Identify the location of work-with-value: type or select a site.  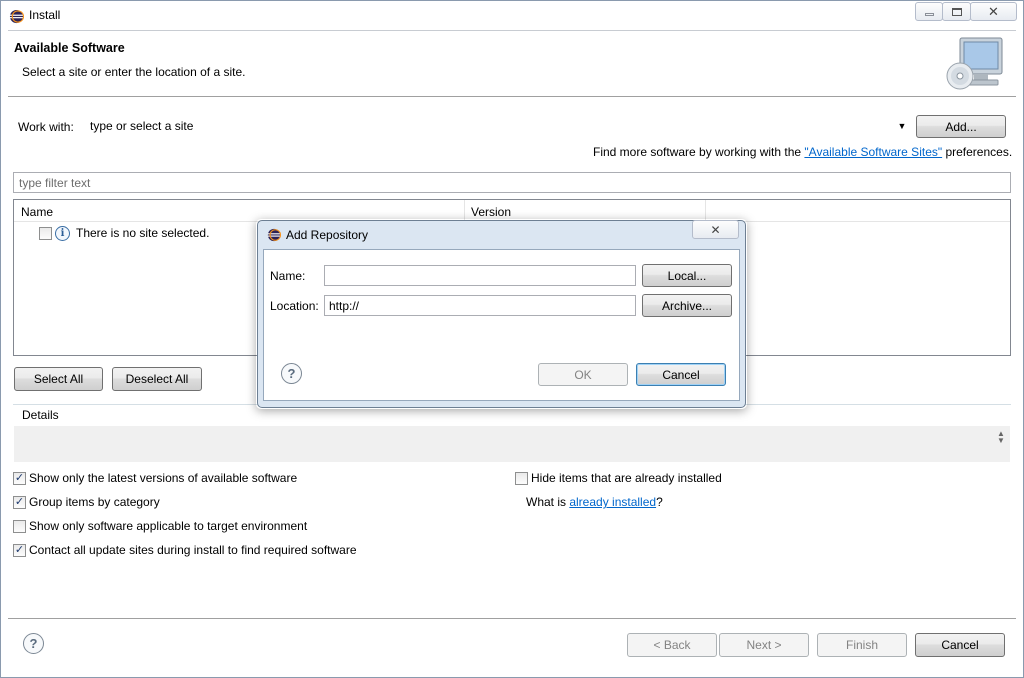
(141, 126).